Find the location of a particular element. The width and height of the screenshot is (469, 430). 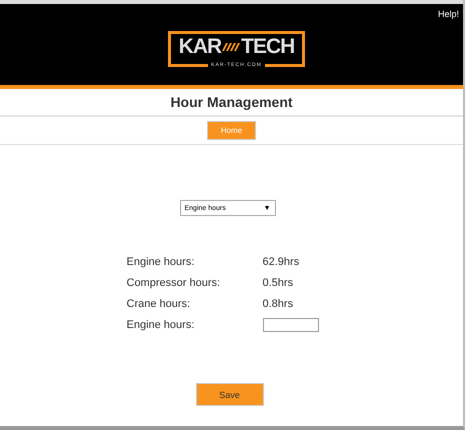

hours-value: 62.9hrs is located at coordinates (281, 262).